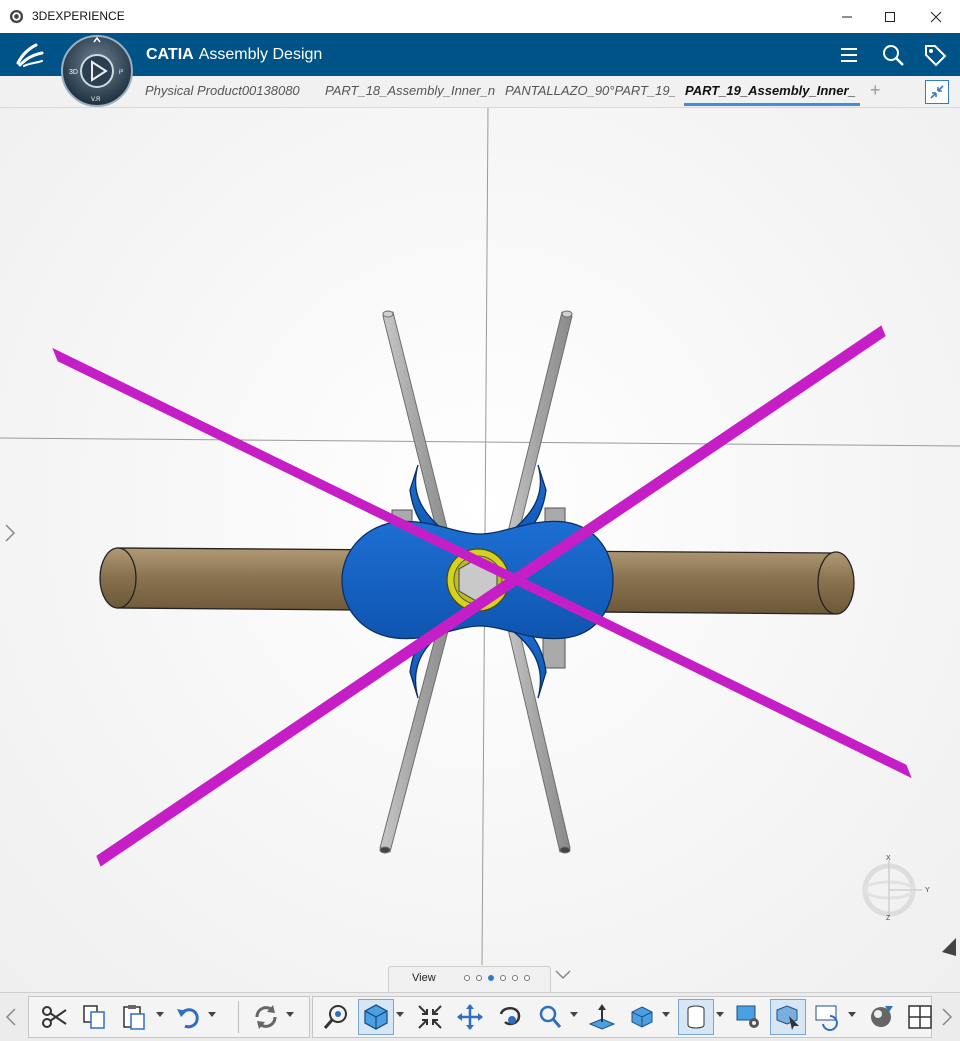  What do you see at coordinates (121, 72) in the screenshot?
I see `svg-text: i³` at bounding box center [121, 72].